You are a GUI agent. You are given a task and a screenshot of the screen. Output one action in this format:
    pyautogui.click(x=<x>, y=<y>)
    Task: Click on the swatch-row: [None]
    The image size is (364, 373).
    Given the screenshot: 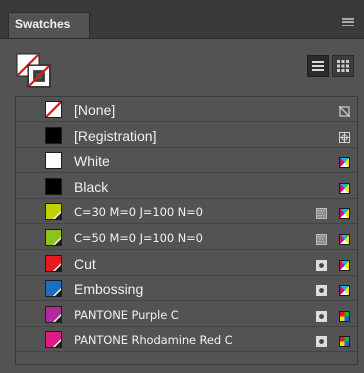 What is the action you would take?
    pyautogui.click(x=186, y=109)
    